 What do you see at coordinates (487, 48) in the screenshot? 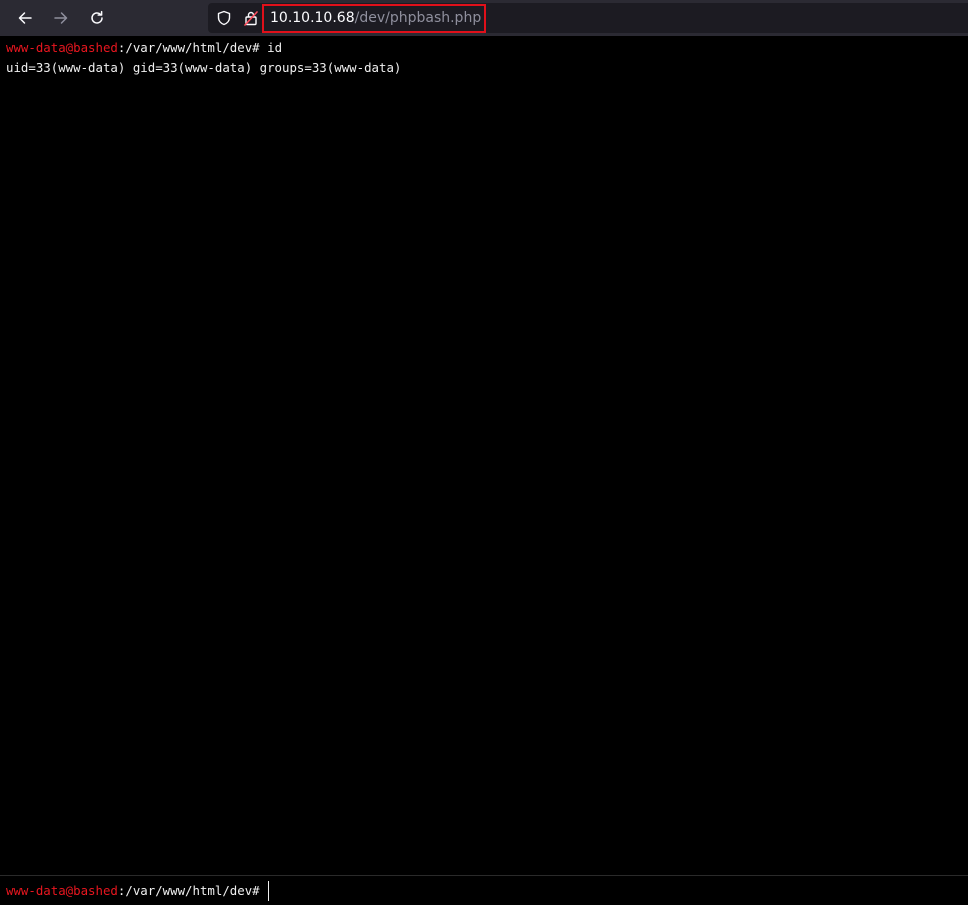
I see `history-line: www-data@bashed:/var/www/html/dev# id` at bounding box center [487, 48].